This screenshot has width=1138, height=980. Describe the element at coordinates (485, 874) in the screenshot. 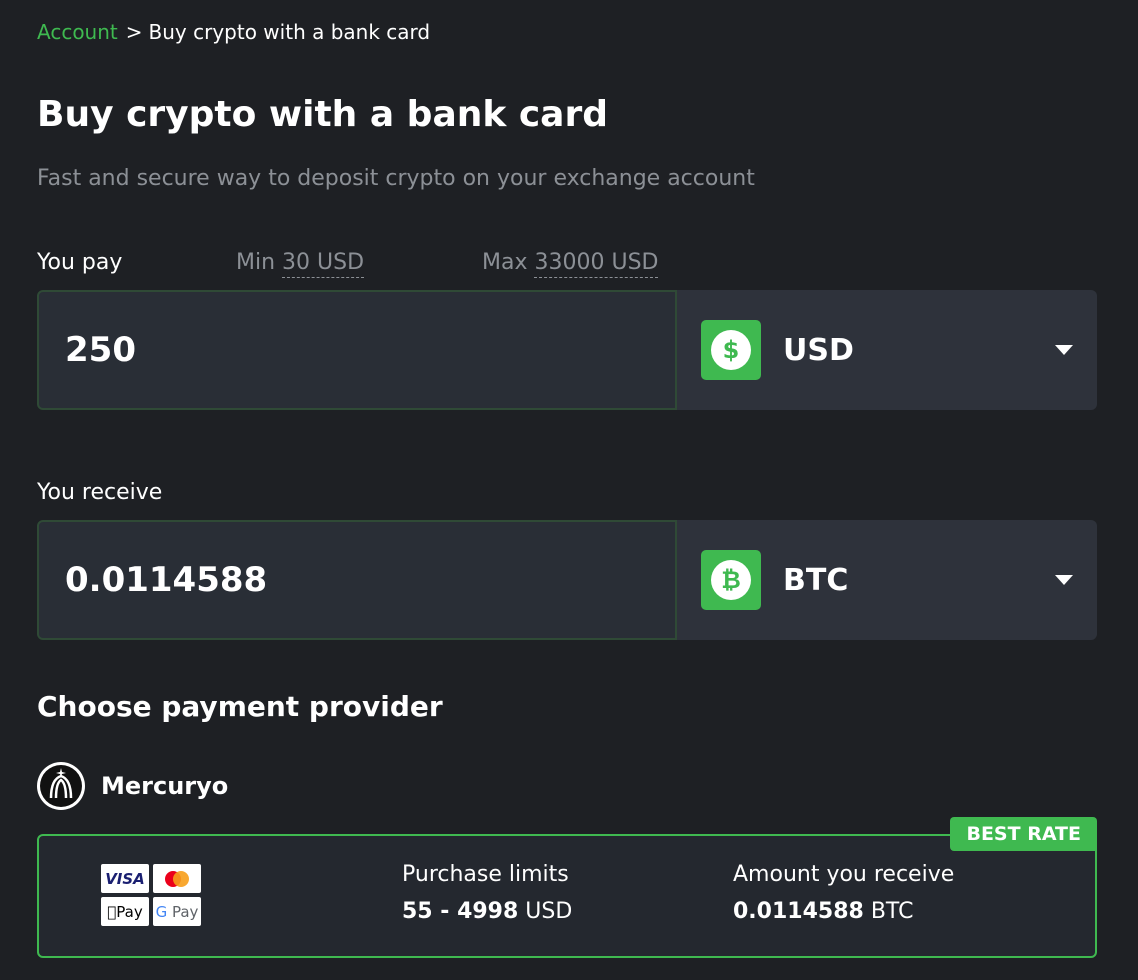

I see `purchase-limits-label: Purchase limits` at that location.